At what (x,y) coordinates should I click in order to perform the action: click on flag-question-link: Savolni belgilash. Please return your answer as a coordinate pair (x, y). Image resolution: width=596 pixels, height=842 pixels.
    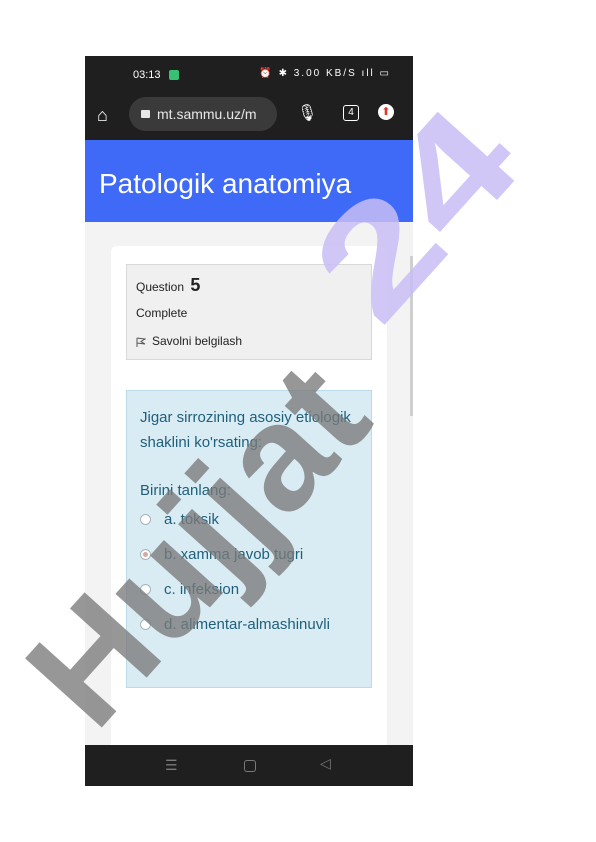
    Looking at the image, I should click on (189, 341).